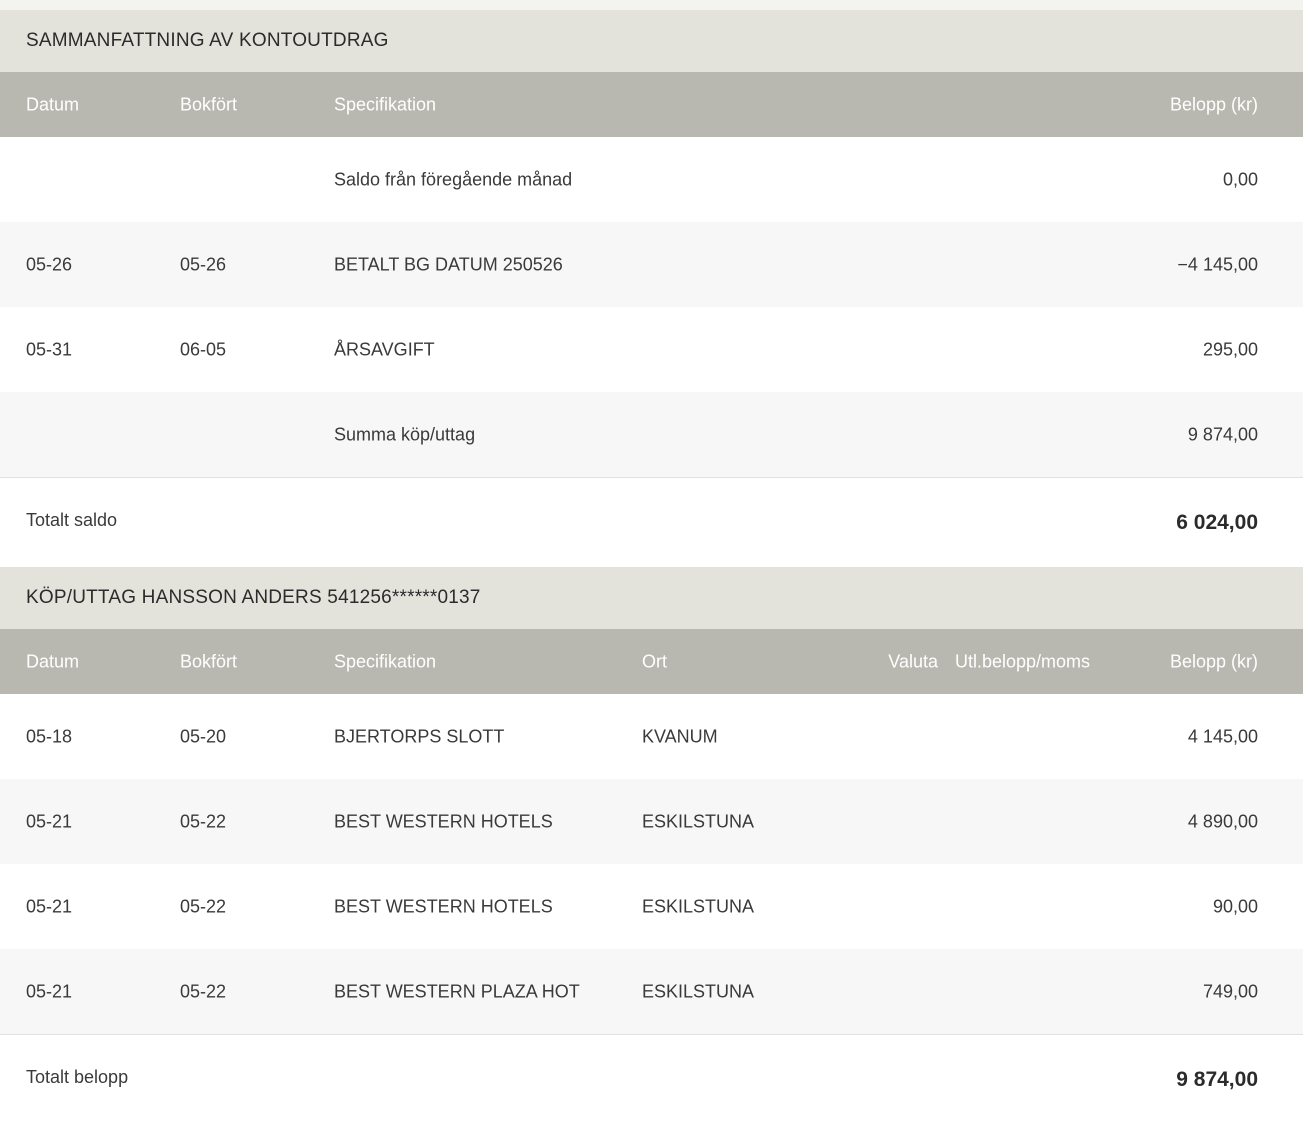 Image resolution: width=1303 pixels, height=1124 pixels. I want to click on cell-specifikation: BEST WESTERN PLAZA HOT, so click(457, 991).